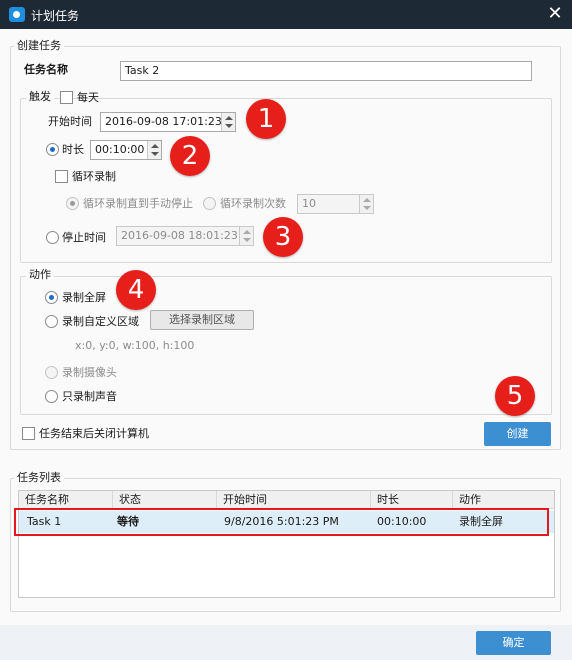 The width and height of the screenshot is (572, 660). Describe the element at coordinates (179, 235) in the screenshot. I see `stop-time-value: 2016-09-08 18:01:23` at that location.